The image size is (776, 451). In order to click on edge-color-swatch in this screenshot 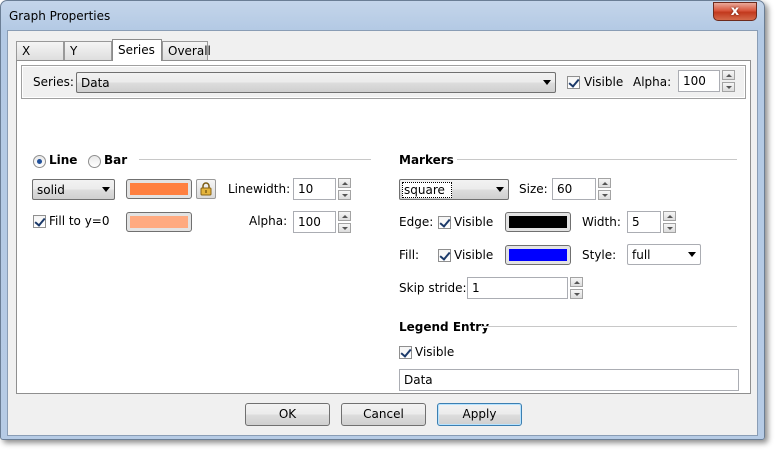, I will do `click(538, 222)`.